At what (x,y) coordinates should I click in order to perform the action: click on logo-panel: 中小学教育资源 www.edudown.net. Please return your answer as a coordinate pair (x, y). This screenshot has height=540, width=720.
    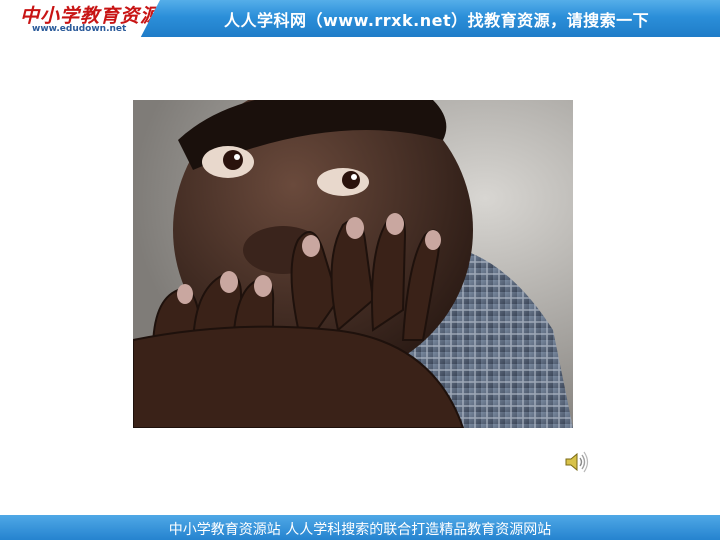
    Looking at the image, I should click on (80, 18).